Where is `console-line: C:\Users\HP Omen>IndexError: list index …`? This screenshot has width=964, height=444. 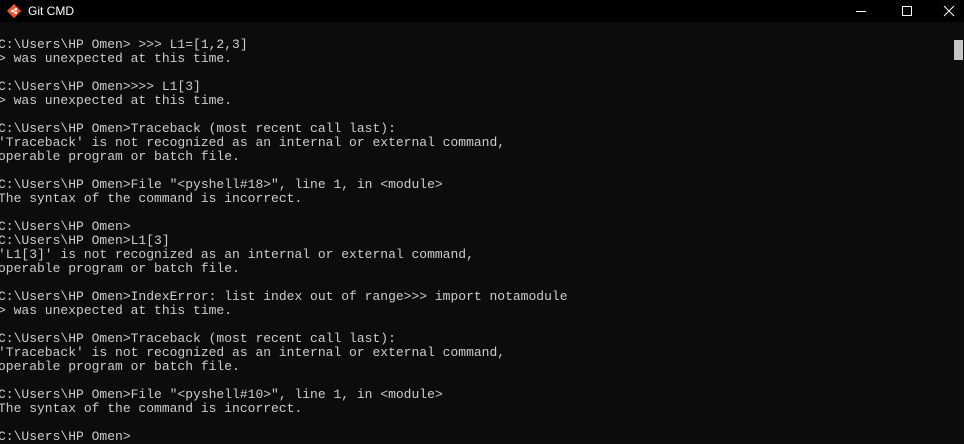
console-line: C:\Users\HP Omen>IndexError: list index … is located at coordinates (284, 296).